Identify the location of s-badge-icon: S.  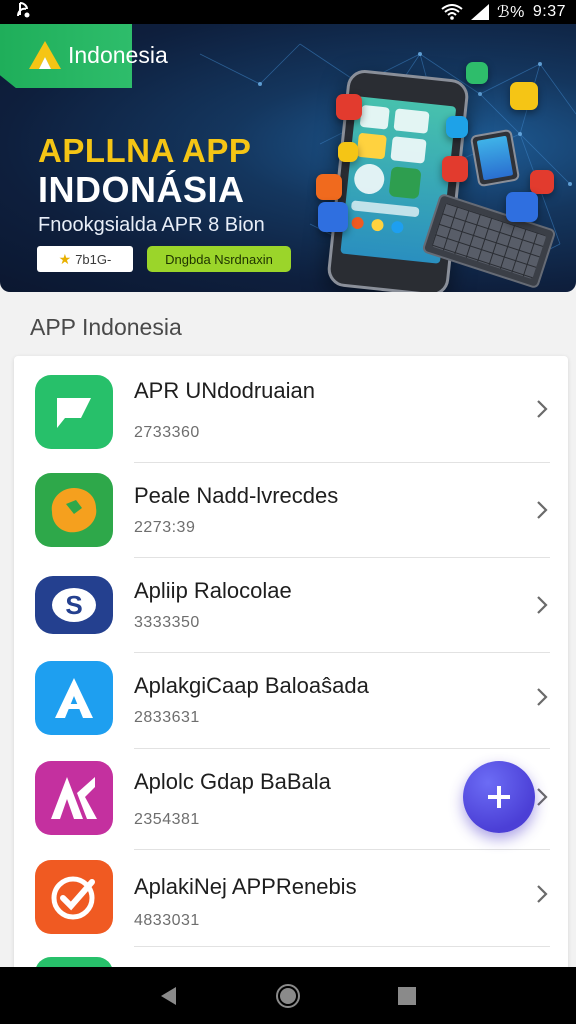
(74, 605).